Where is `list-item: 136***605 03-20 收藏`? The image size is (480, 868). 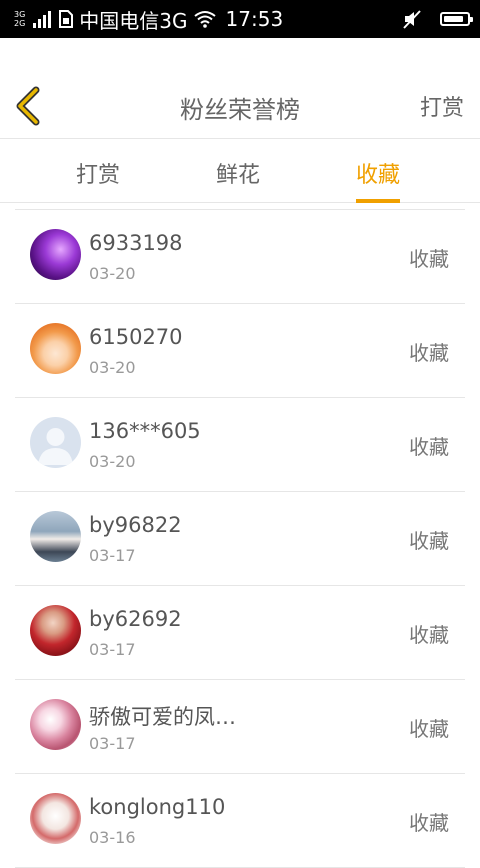
list-item: 136***605 03-20 收藏 is located at coordinates (240, 445).